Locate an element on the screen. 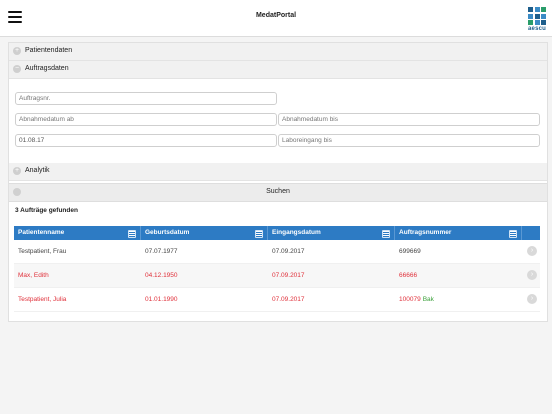 Image resolution: width=552 pixels, height=414 pixels. section-label: Patientendaten is located at coordinates (49, 50).